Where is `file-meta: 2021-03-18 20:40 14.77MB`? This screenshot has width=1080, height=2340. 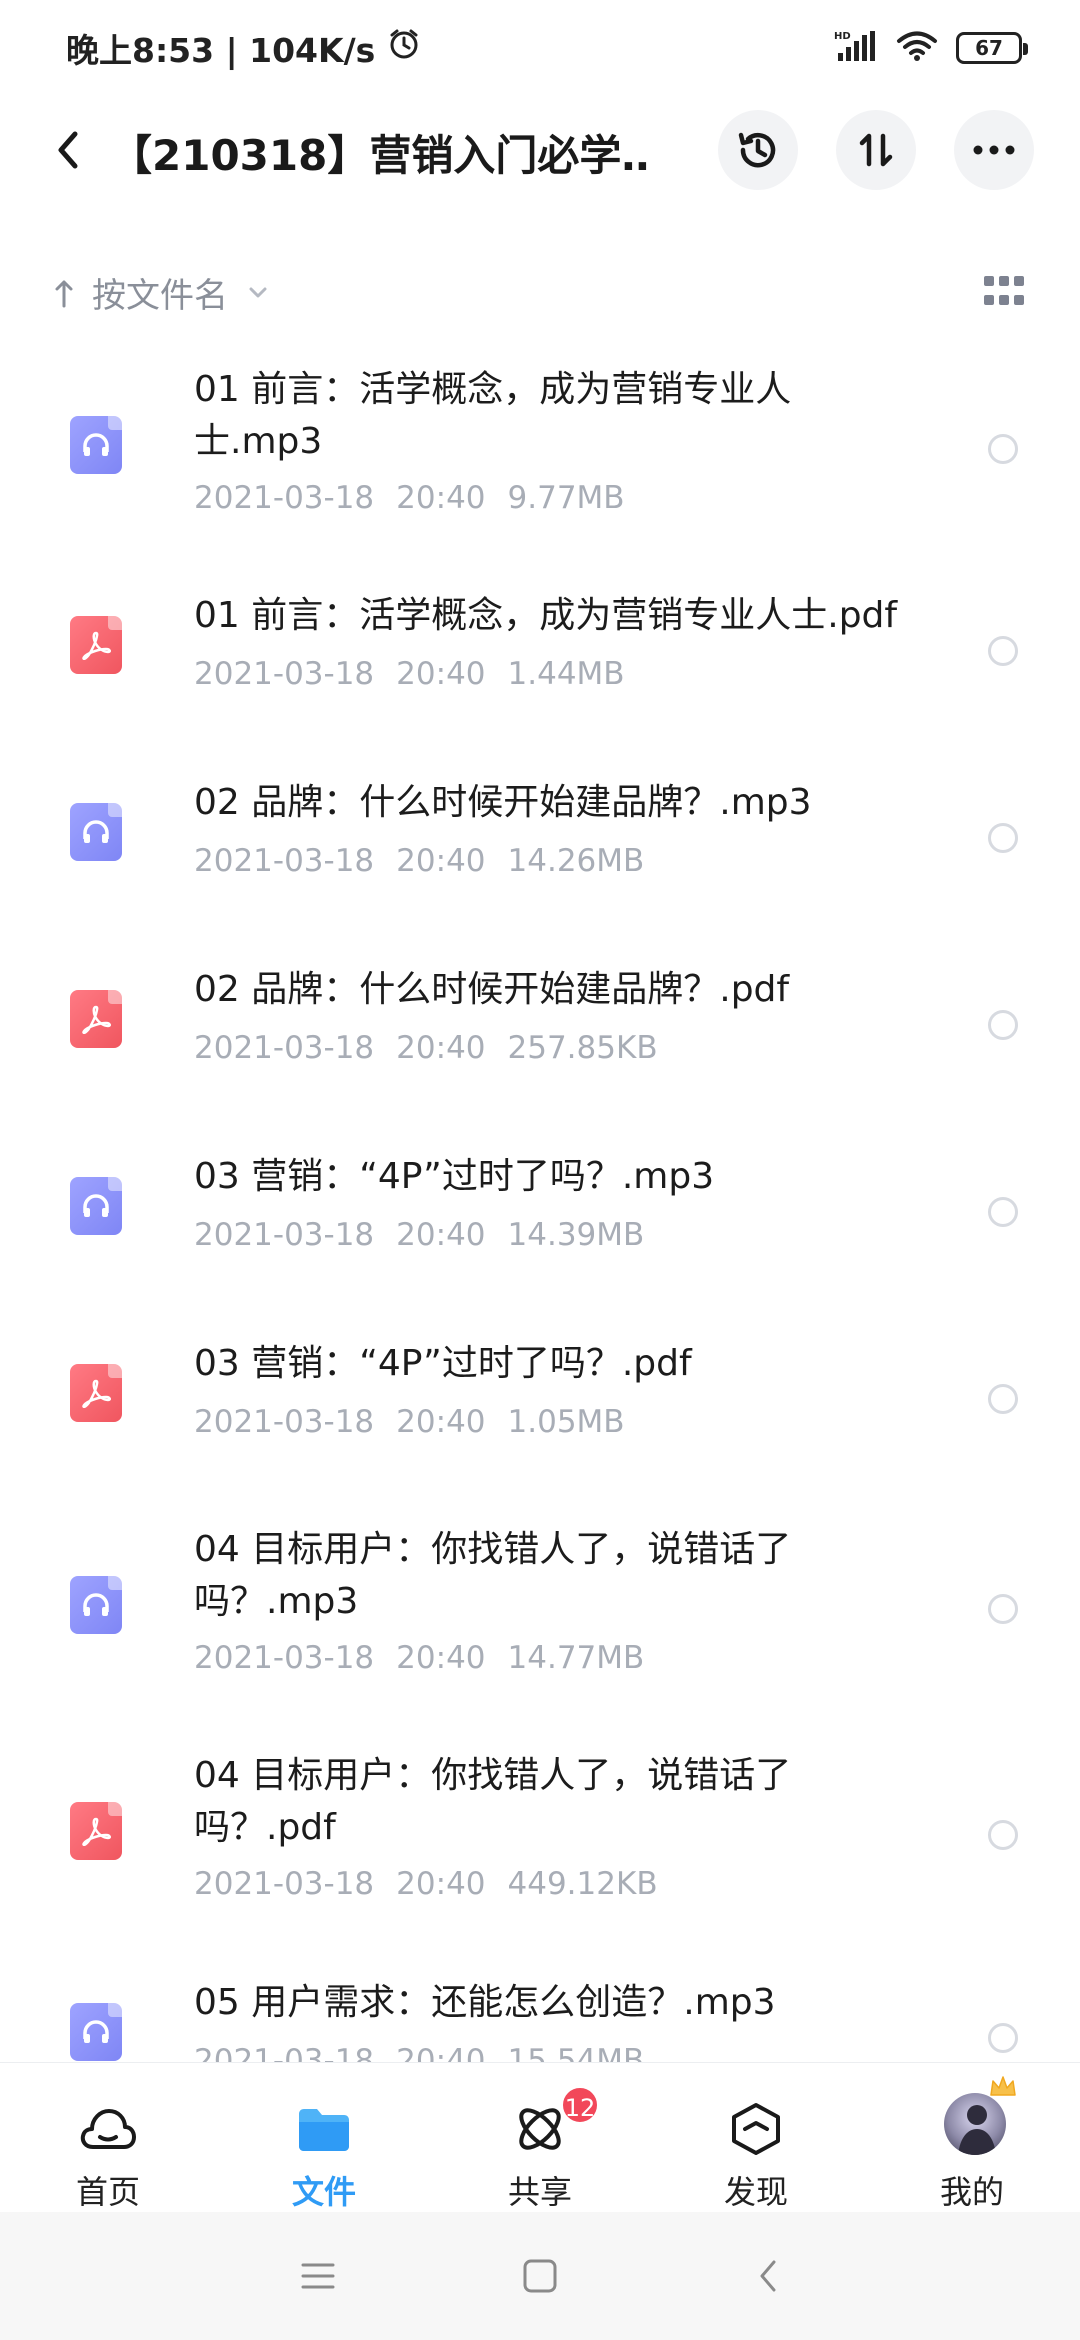 file-meta: 2021-03-18 20:40 14.77MB is located at coordinates (430, 1658).